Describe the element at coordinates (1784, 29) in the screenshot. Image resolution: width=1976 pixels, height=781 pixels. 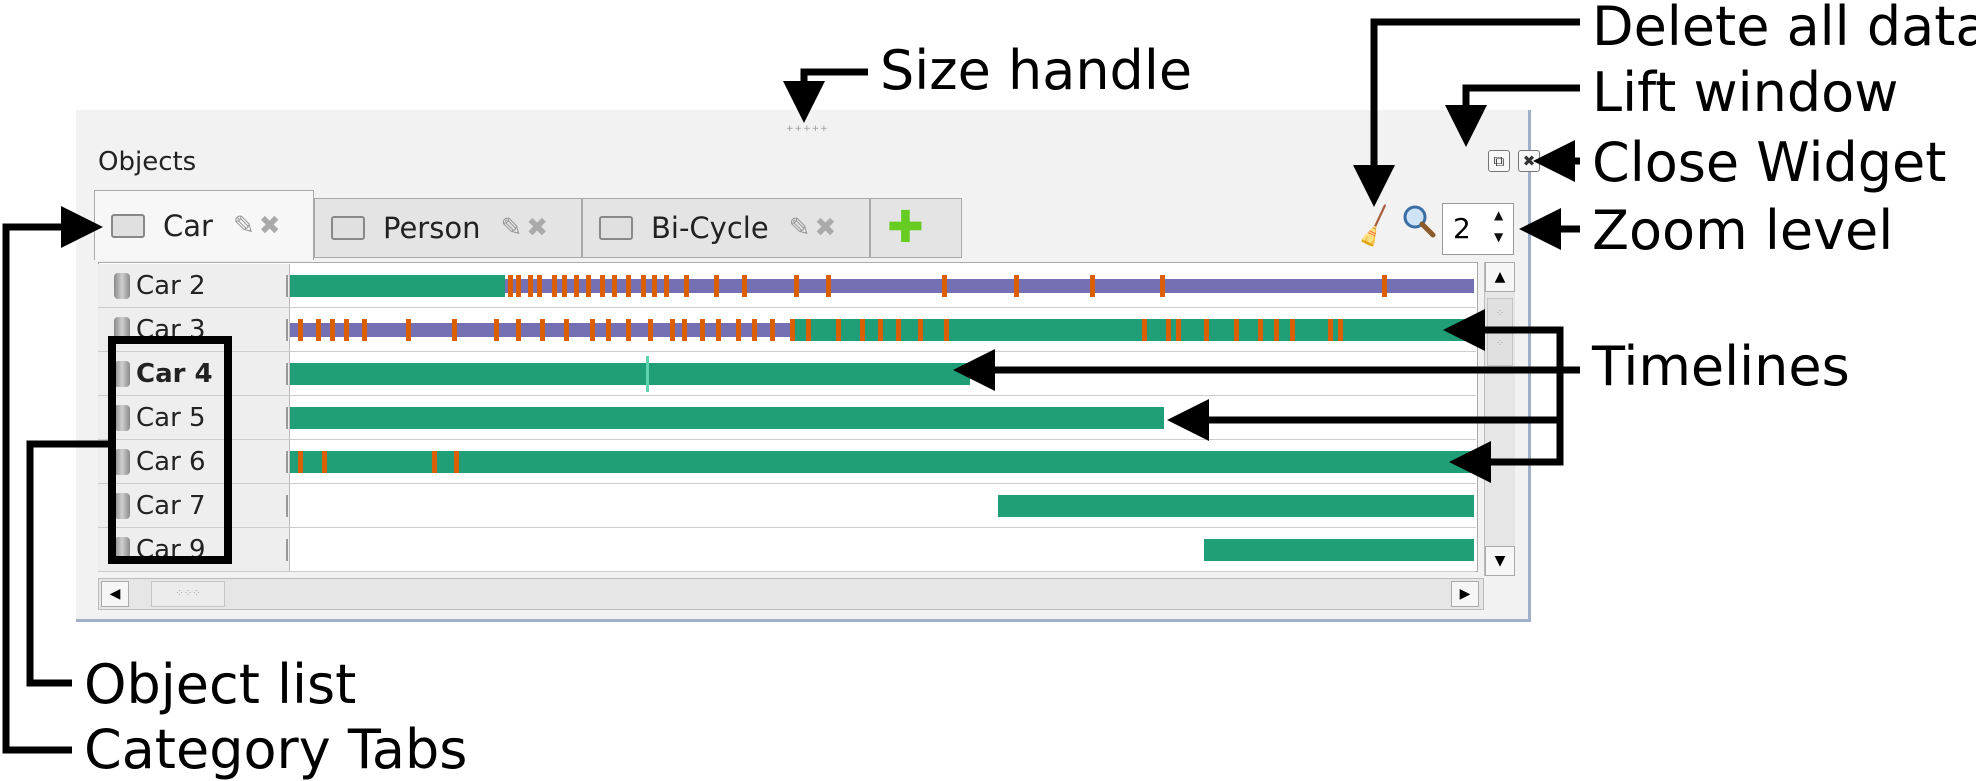
I see `label-delete-all-data: Delete all data` at that location.